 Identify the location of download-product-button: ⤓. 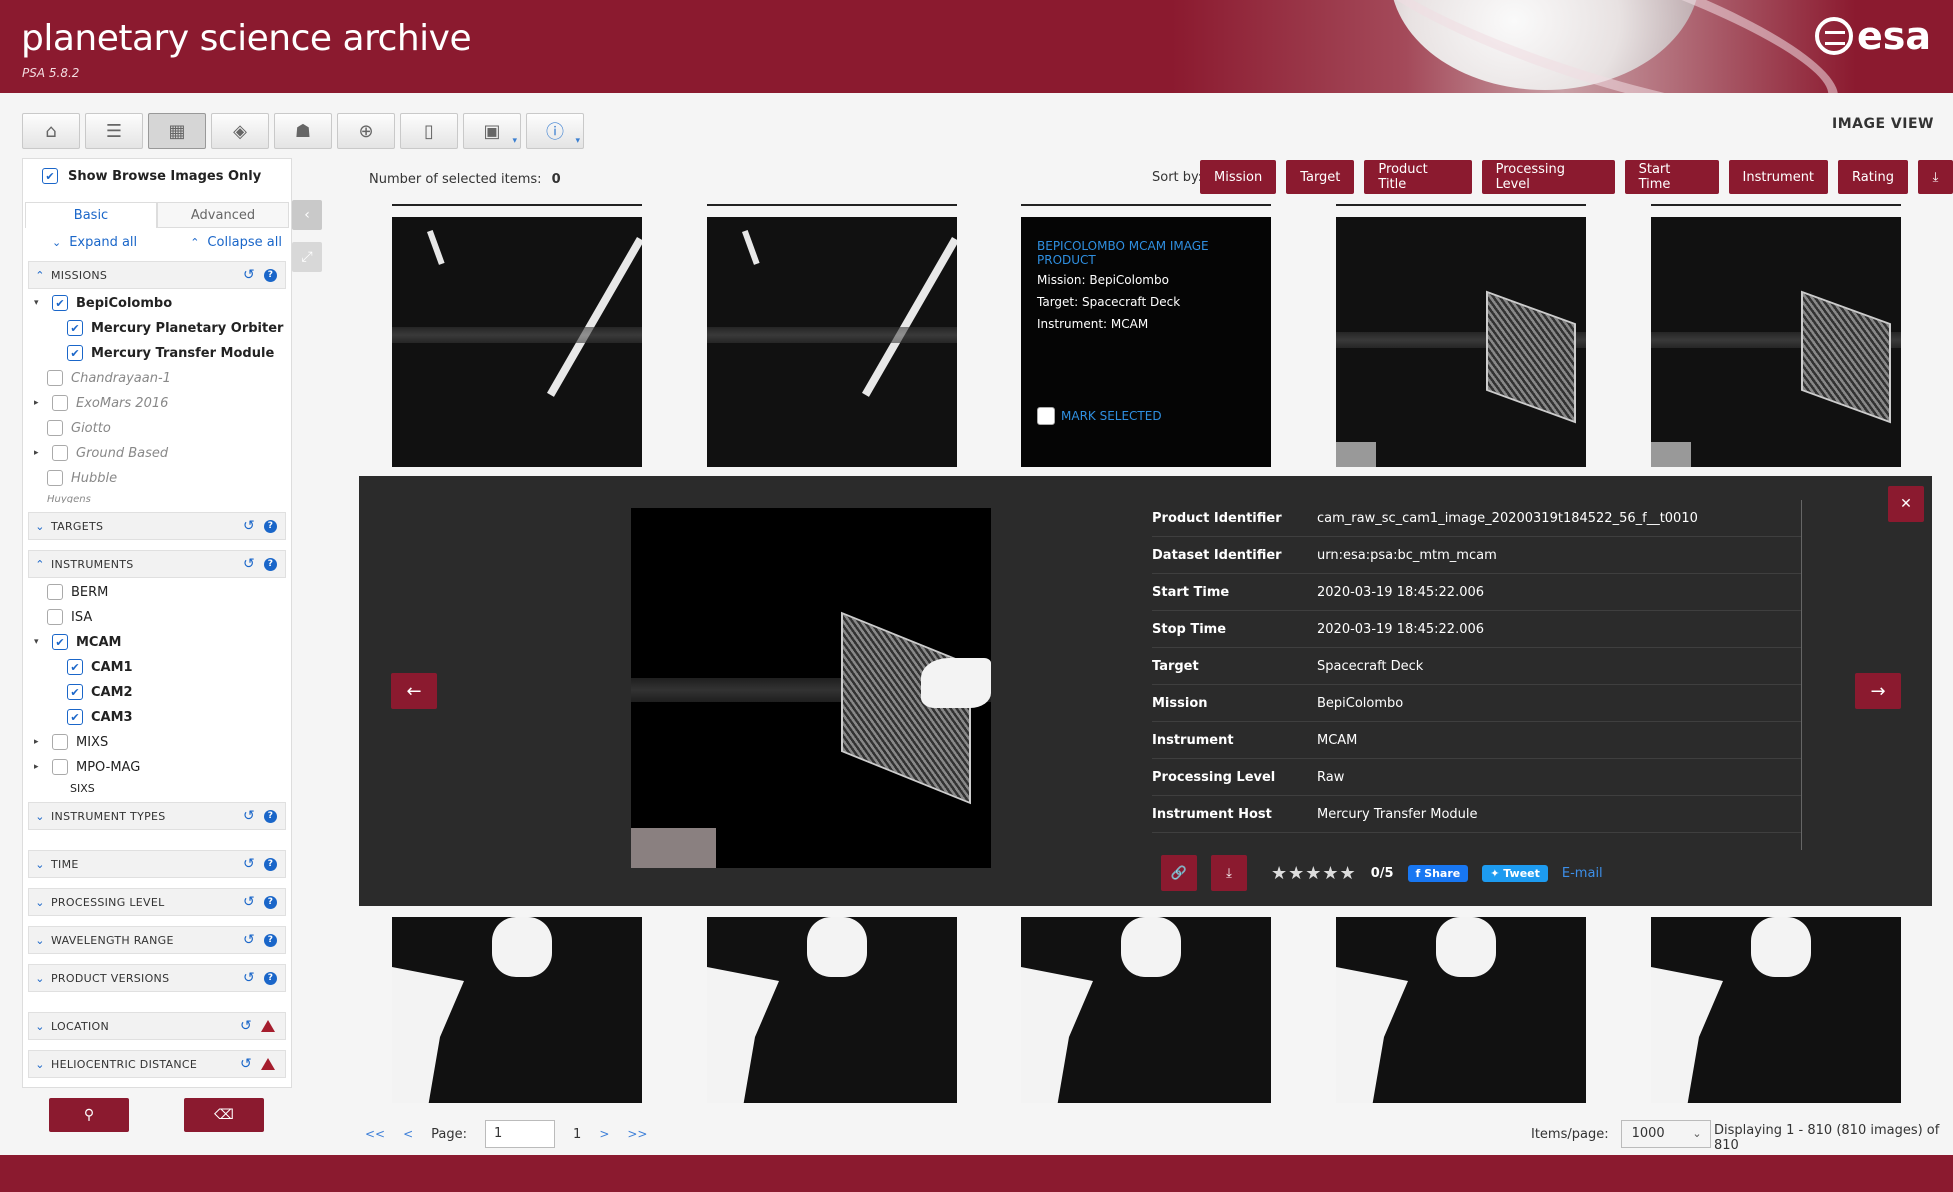
(1229, 873).